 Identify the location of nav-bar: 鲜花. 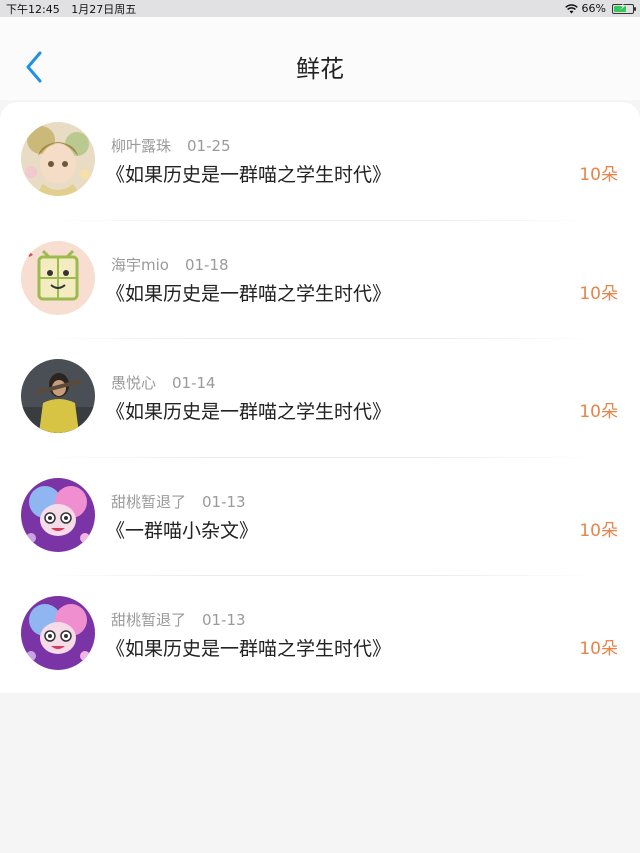
(320, 58).